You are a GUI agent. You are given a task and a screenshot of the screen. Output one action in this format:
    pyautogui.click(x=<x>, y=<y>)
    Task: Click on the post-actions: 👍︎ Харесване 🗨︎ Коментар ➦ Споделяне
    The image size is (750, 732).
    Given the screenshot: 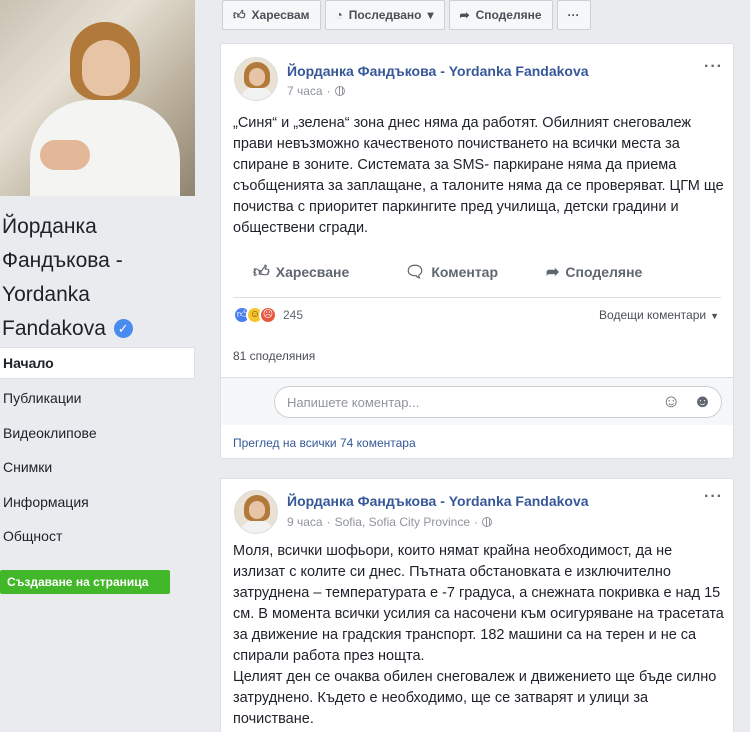 What is the action you would take?
    pyautogui.click(x=477, y=272)
    